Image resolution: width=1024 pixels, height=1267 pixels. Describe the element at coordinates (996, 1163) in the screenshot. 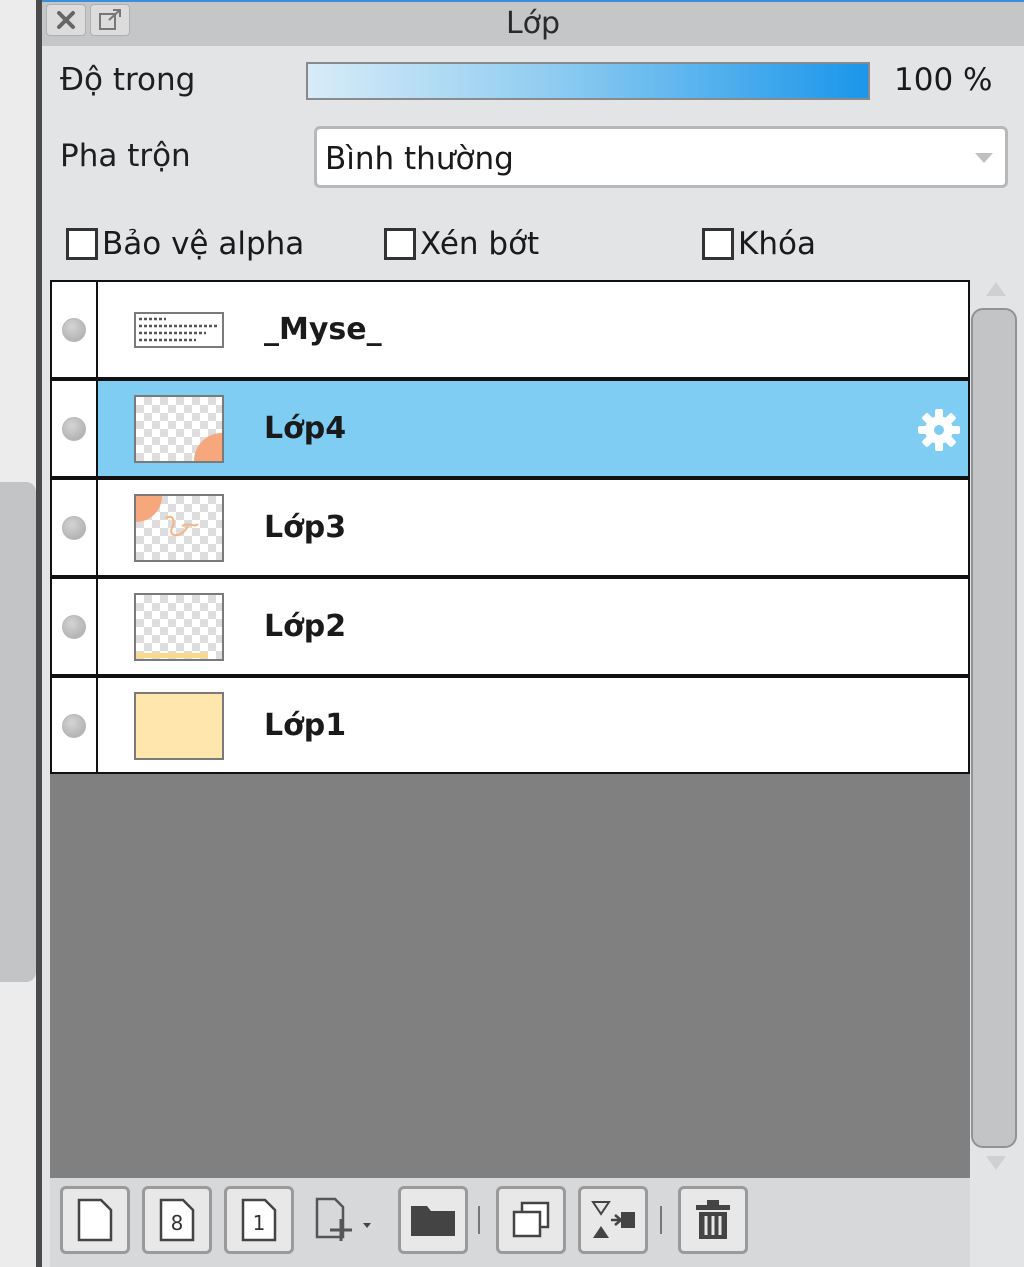

I see `scroll-down-arrow-icon` at that location.